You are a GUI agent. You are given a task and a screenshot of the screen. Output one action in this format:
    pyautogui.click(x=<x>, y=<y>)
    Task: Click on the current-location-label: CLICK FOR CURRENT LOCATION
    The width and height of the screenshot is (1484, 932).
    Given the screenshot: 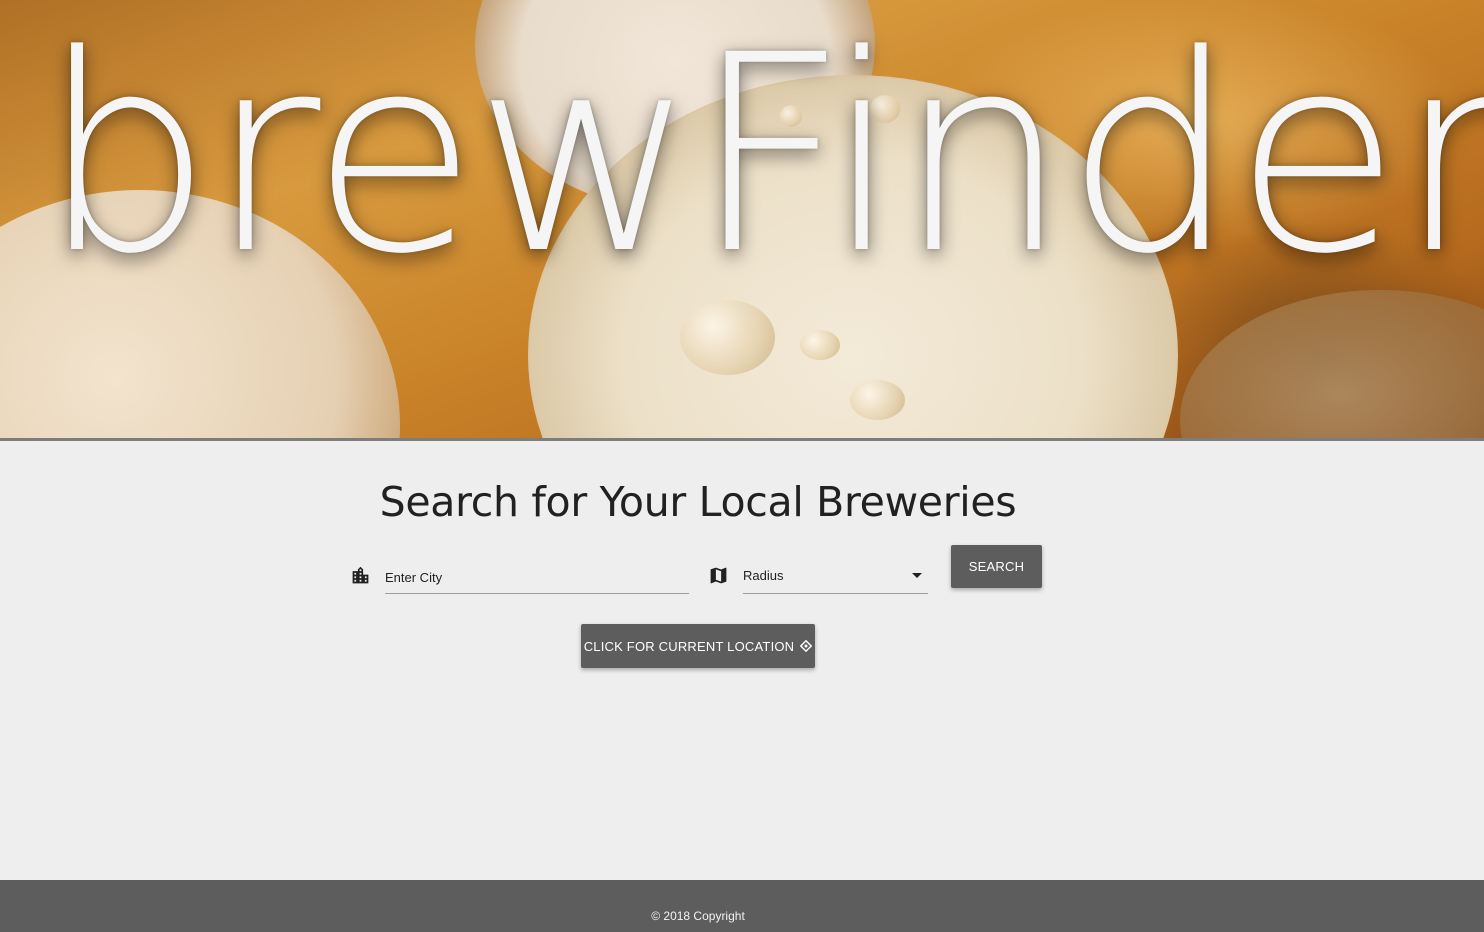 What is the action you would take?
    pyautogui.click(x=689, y=646)
    